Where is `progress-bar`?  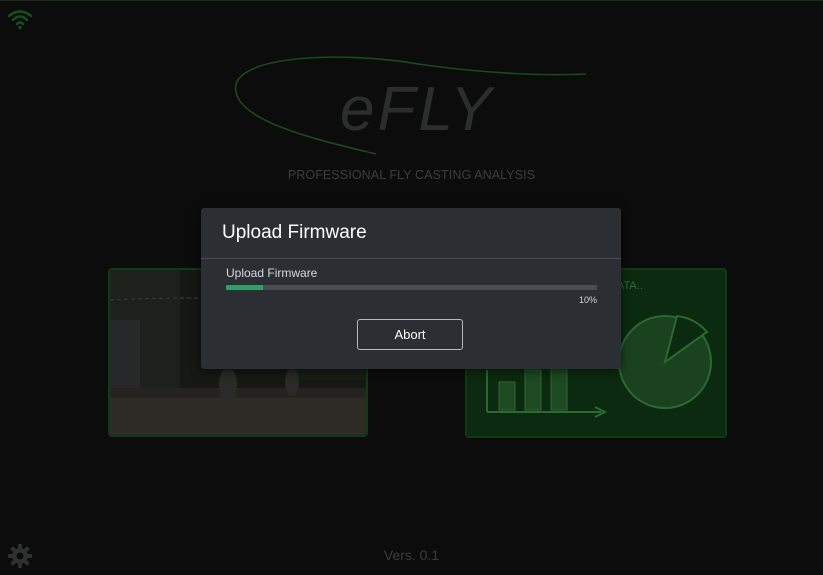
progress-bar is located at coordinates (411, 287).